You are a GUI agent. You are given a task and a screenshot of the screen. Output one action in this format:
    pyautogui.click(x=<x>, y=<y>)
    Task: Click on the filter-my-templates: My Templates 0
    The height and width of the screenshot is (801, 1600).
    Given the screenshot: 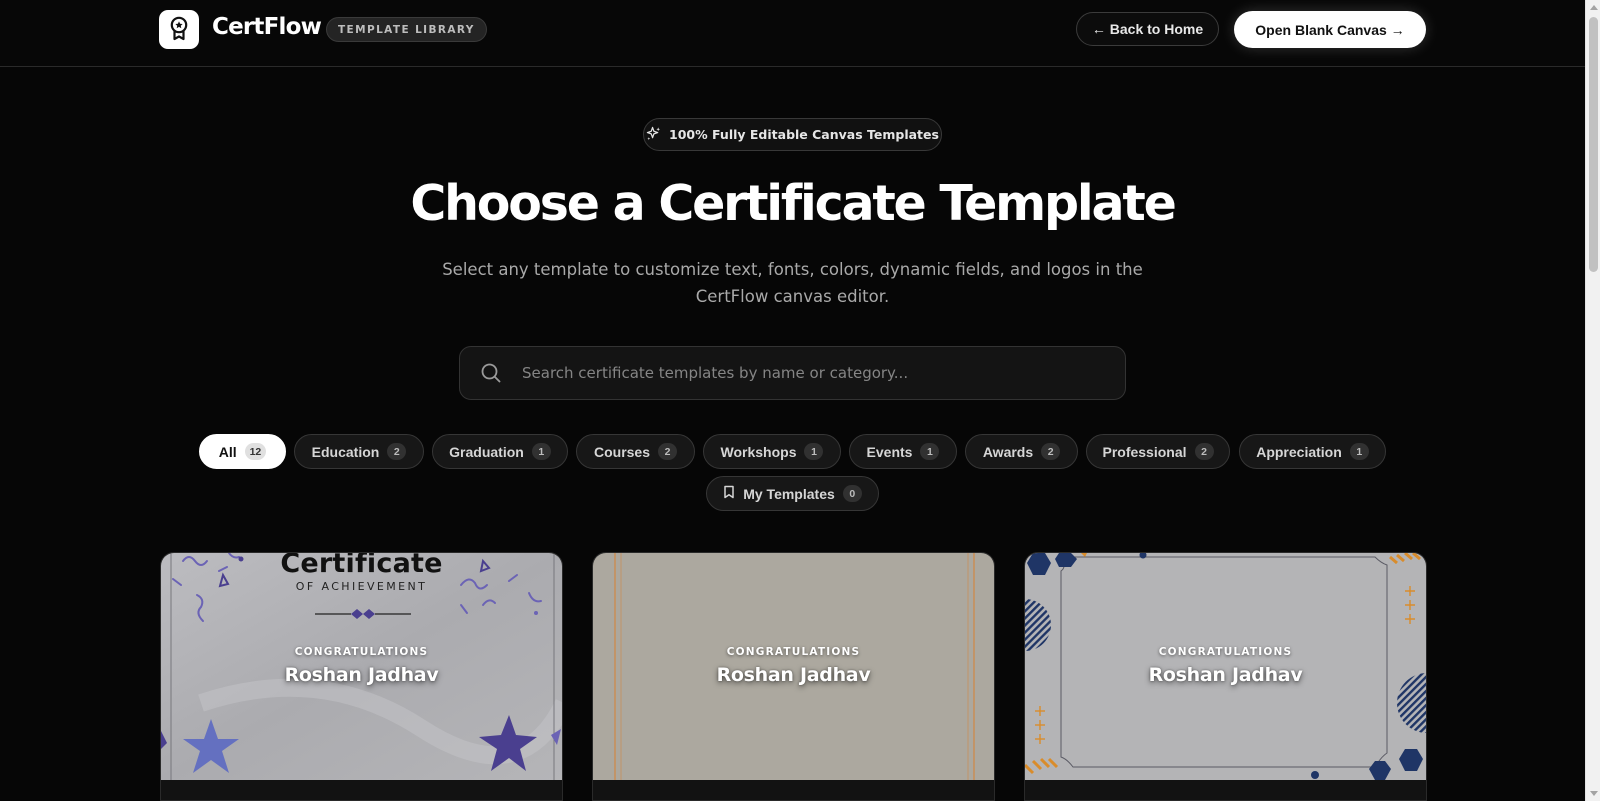 What is the action you would take?
    pyautogui.click(x=792, y=493)
    